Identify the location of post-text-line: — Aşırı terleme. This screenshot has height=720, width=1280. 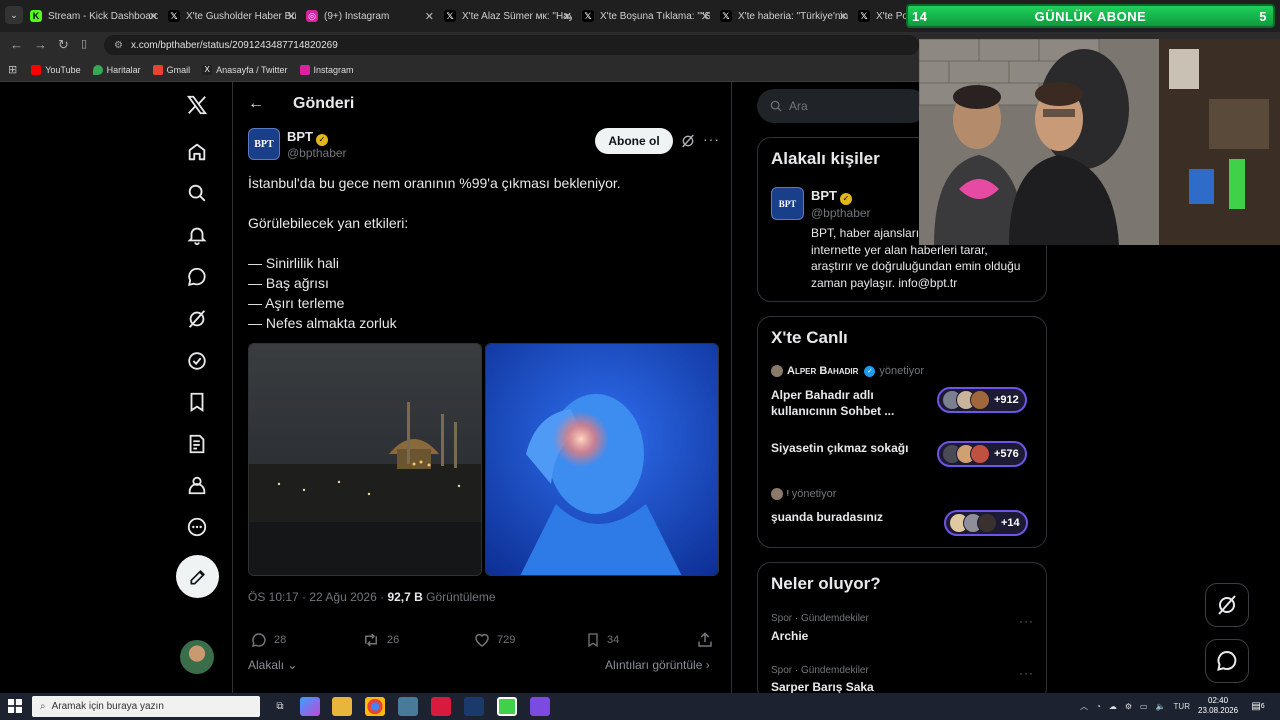
(296, 303).